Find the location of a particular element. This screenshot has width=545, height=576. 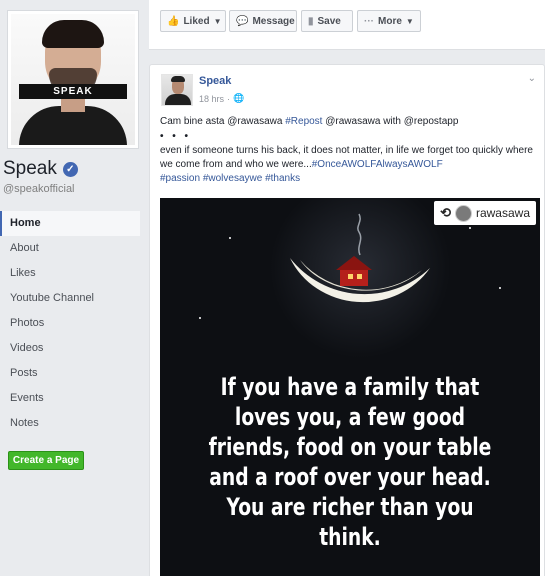

page-action-bar: 👍 Liked ▼ 💬 Message ▮ Save ··· More ▼ is located at coordinates (347, 25).